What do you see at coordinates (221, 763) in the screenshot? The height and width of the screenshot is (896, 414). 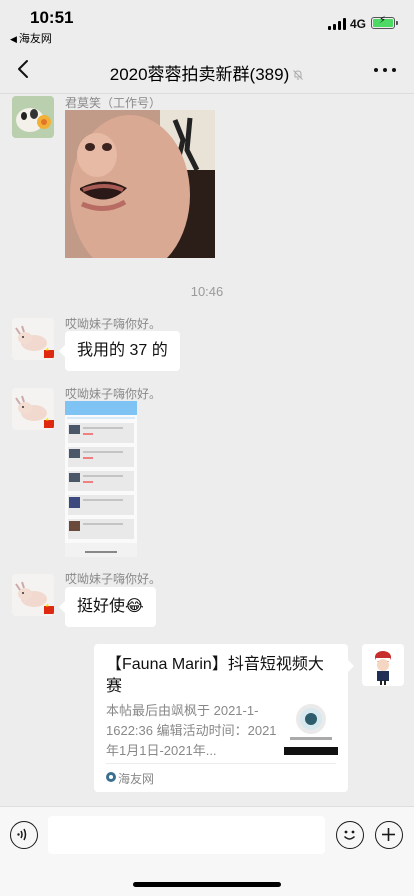 I see `link-card-divider` at bounding box center [221, 763].